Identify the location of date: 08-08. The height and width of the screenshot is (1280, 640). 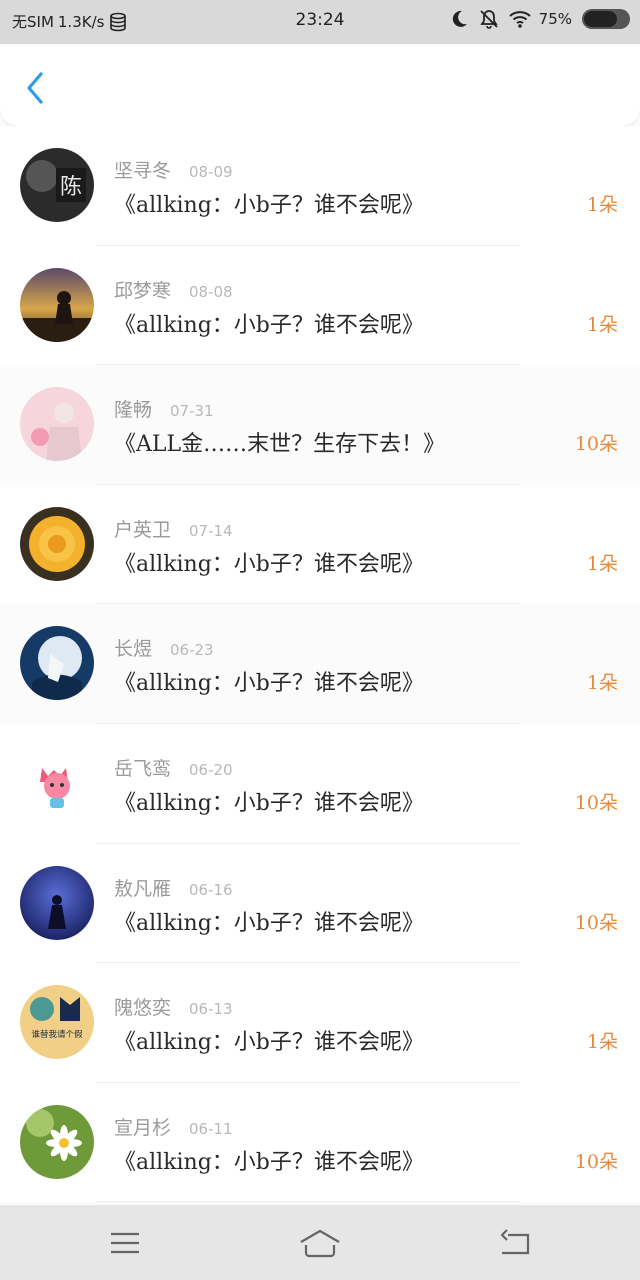
(211, 291).